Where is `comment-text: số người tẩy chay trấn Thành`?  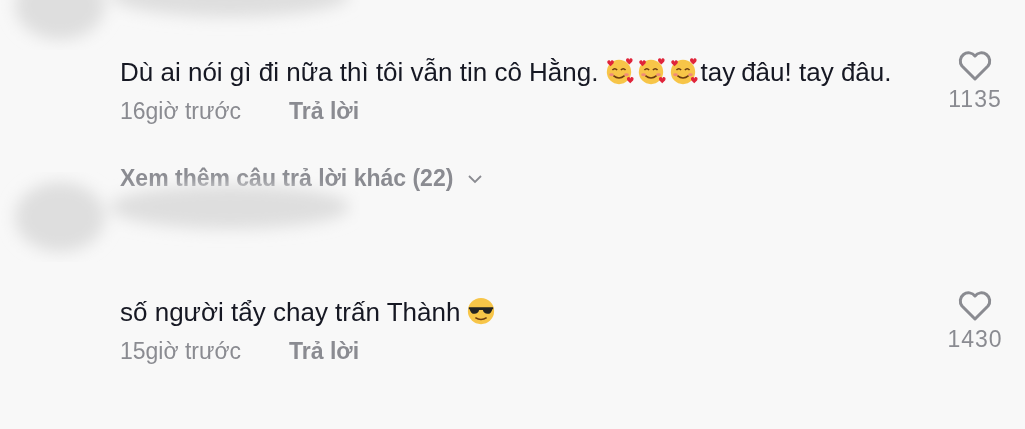 comment-text: số người tẩy chay trấn Thành is located at coordinates (290, 312).